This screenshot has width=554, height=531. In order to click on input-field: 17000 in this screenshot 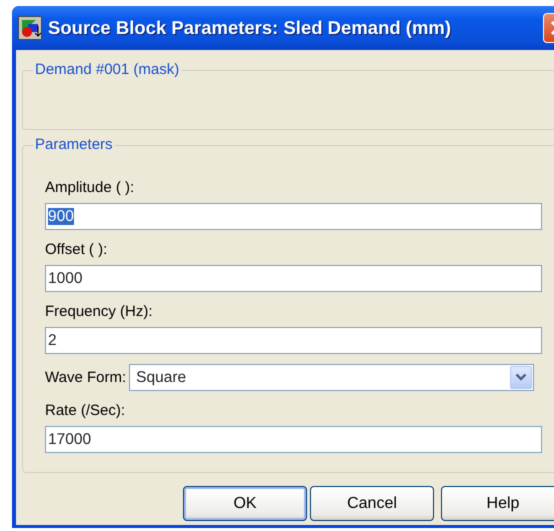, I will do `click(293, 439)`.